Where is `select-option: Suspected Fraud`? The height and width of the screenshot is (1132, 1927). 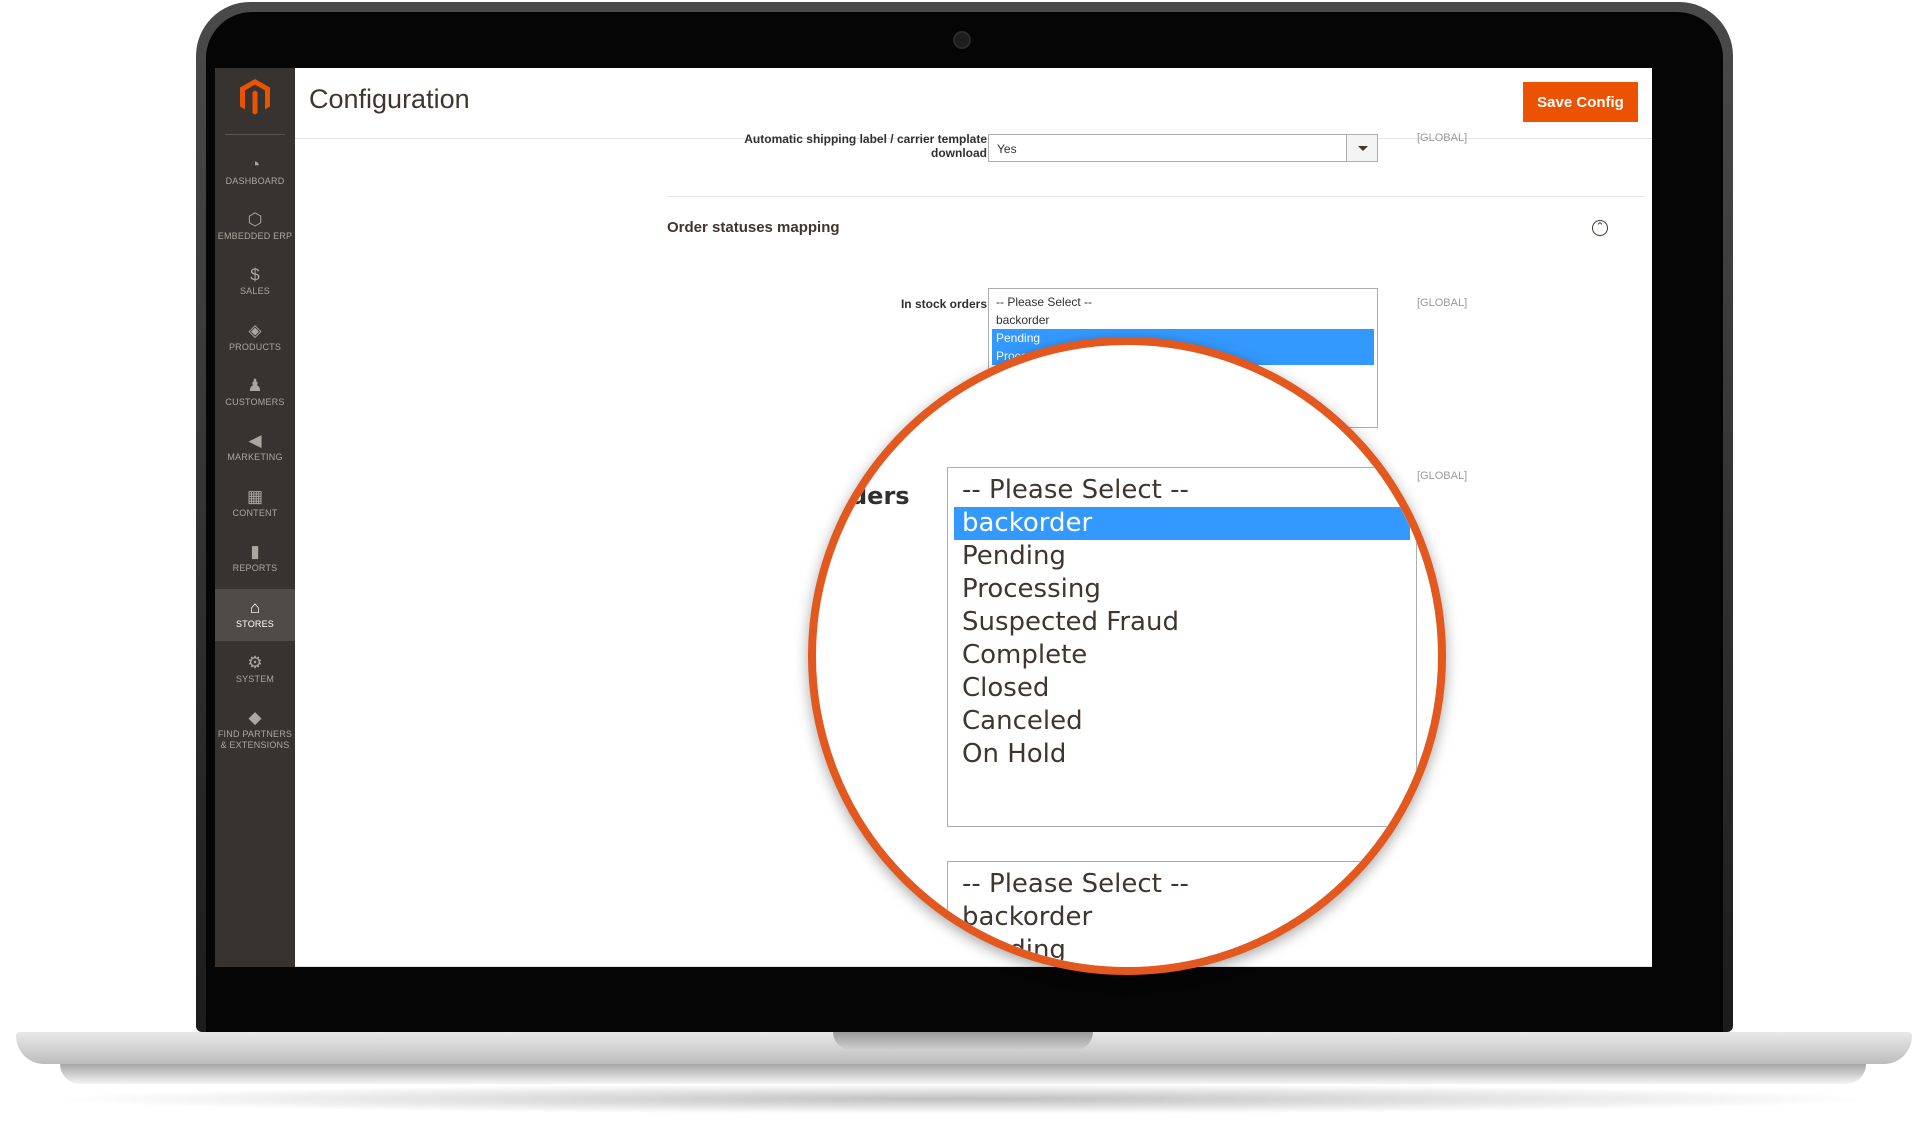
select-option: Suspected Fraud is located at coordinates (1182, 622).